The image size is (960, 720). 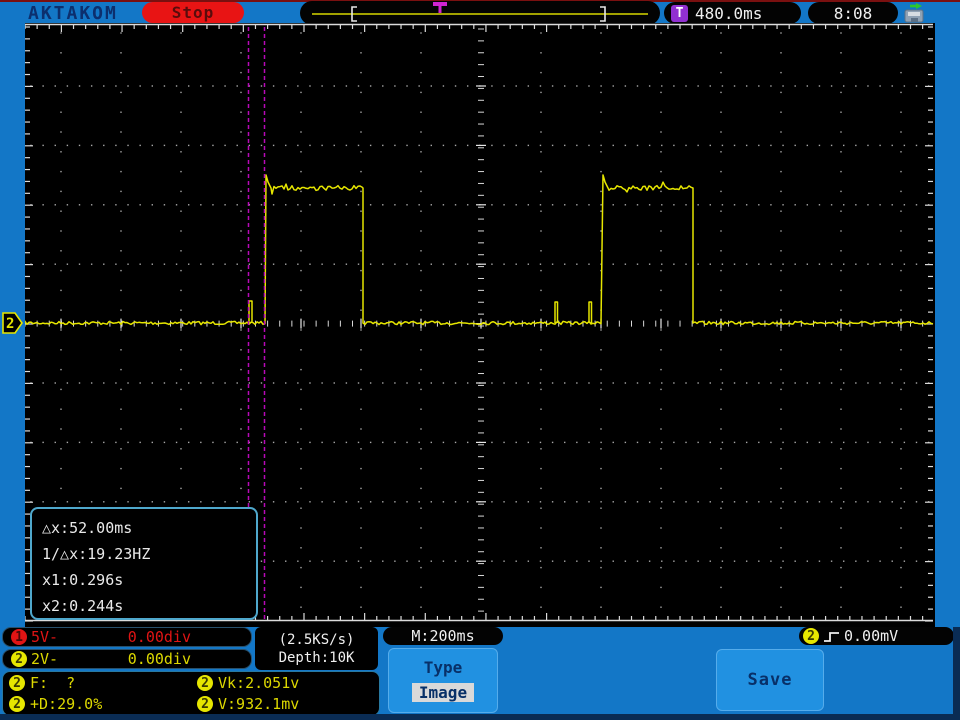 I want to click on run-status-badge: Stop, so click(x=193, y=12).